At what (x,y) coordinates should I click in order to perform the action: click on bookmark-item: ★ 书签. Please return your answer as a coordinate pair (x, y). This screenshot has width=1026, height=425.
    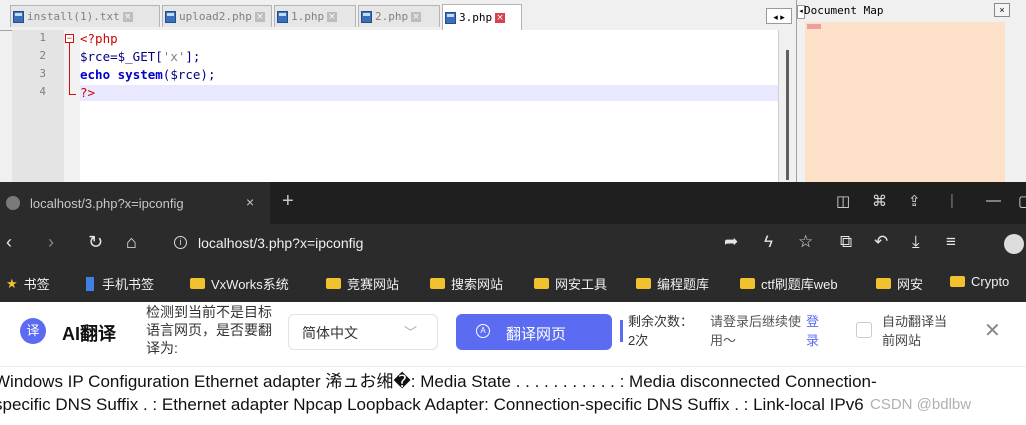
    Looking at the image, I should click on (28, 283).